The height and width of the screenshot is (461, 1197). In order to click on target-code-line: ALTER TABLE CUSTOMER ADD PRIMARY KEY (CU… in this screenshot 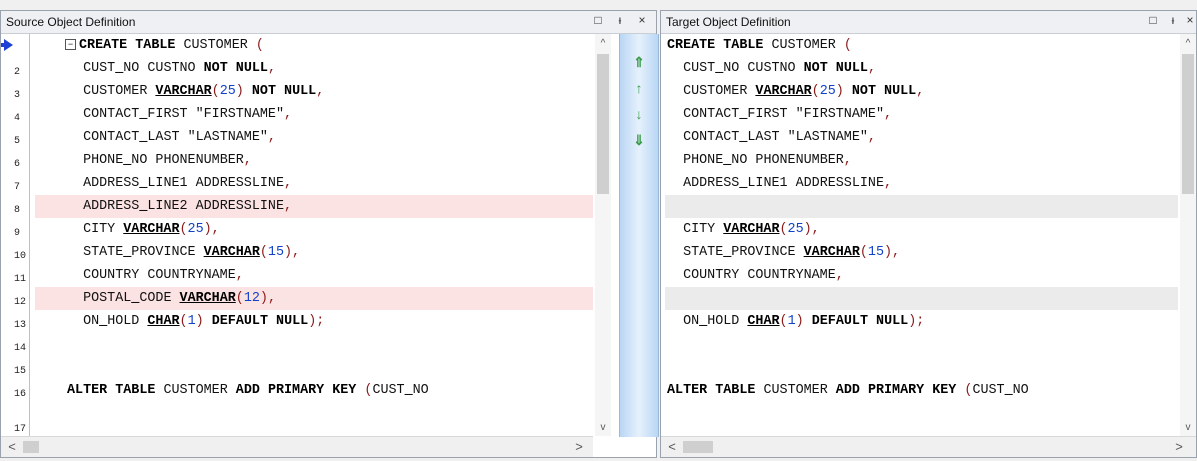, I will do `click(921, 390)`.